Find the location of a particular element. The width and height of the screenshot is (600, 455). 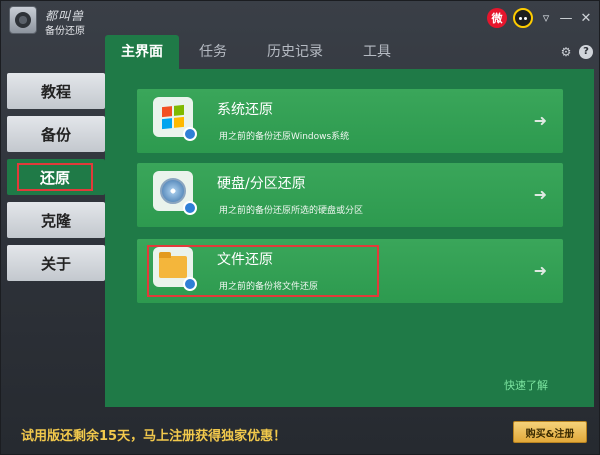

close-icon: ✕ is located at coordinates (586, 18).